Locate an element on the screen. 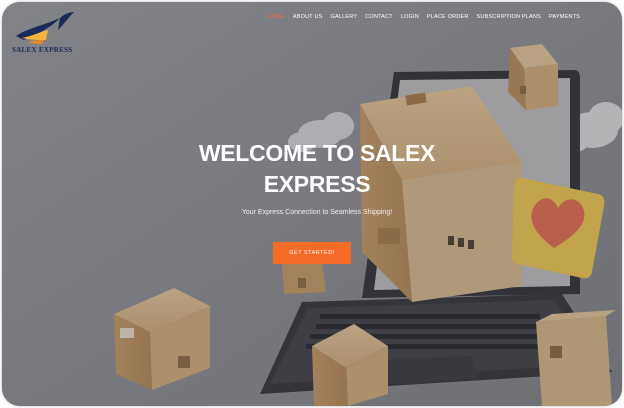  nav-place-order: PLACE ORDER is located at coordinates (448, 17).